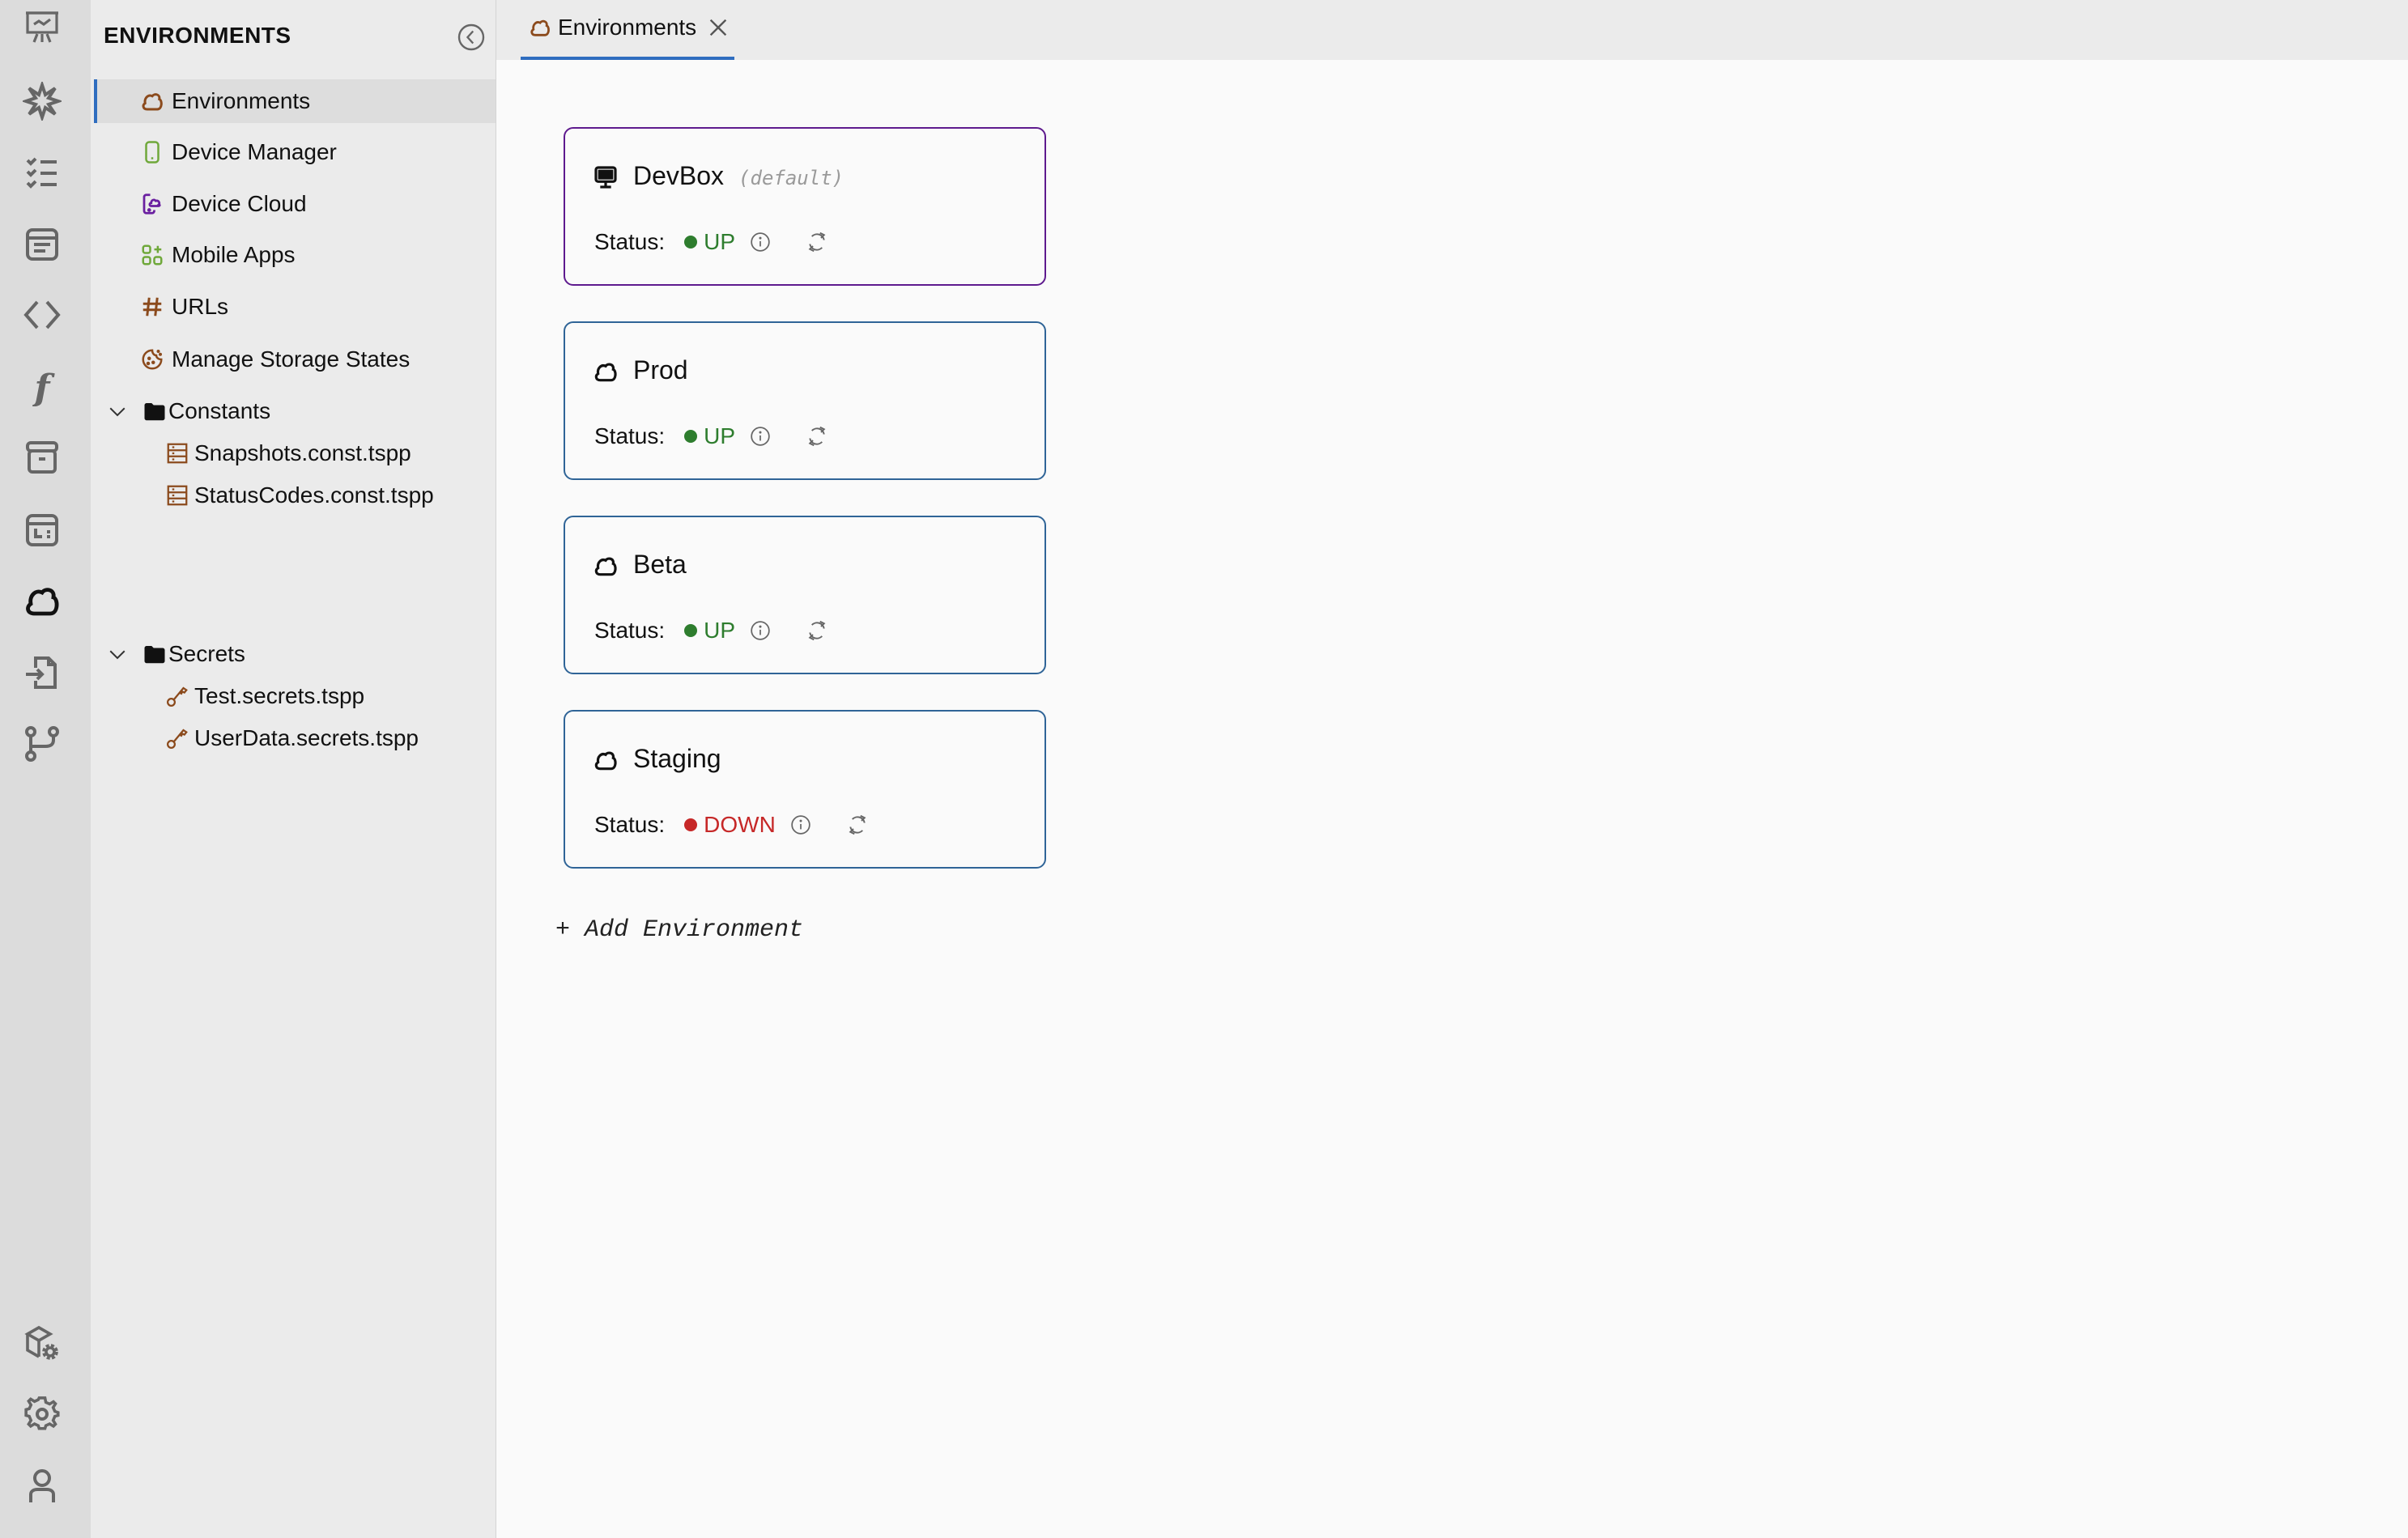 This screenshot has width=2408, height=1538. What do you see at coordinates (805, 595) in the screenshot?
I see `env-card-beta: Beta Status: UP` at bounding box center [805, 595].